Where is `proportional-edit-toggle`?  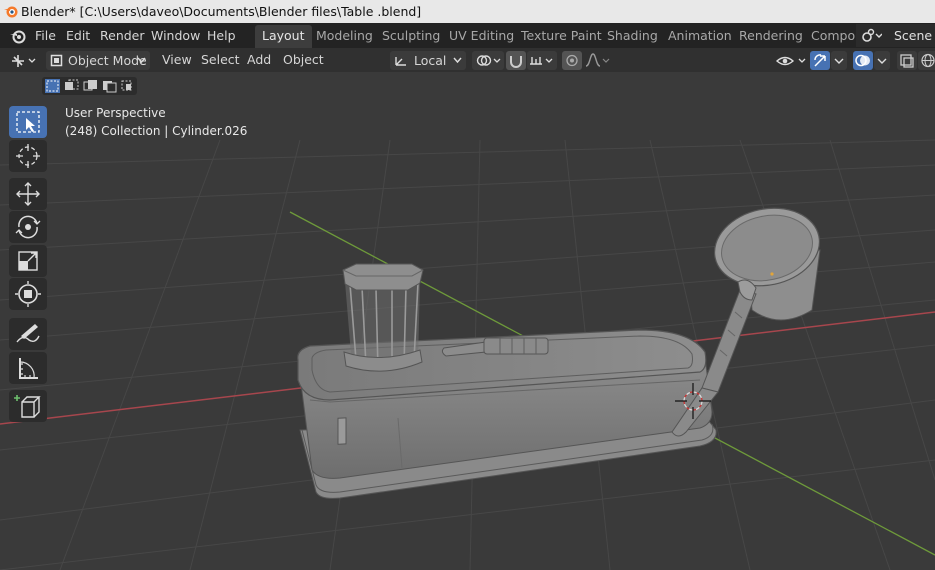
proportional-edit-toggle is located at coordinates (572, 60).